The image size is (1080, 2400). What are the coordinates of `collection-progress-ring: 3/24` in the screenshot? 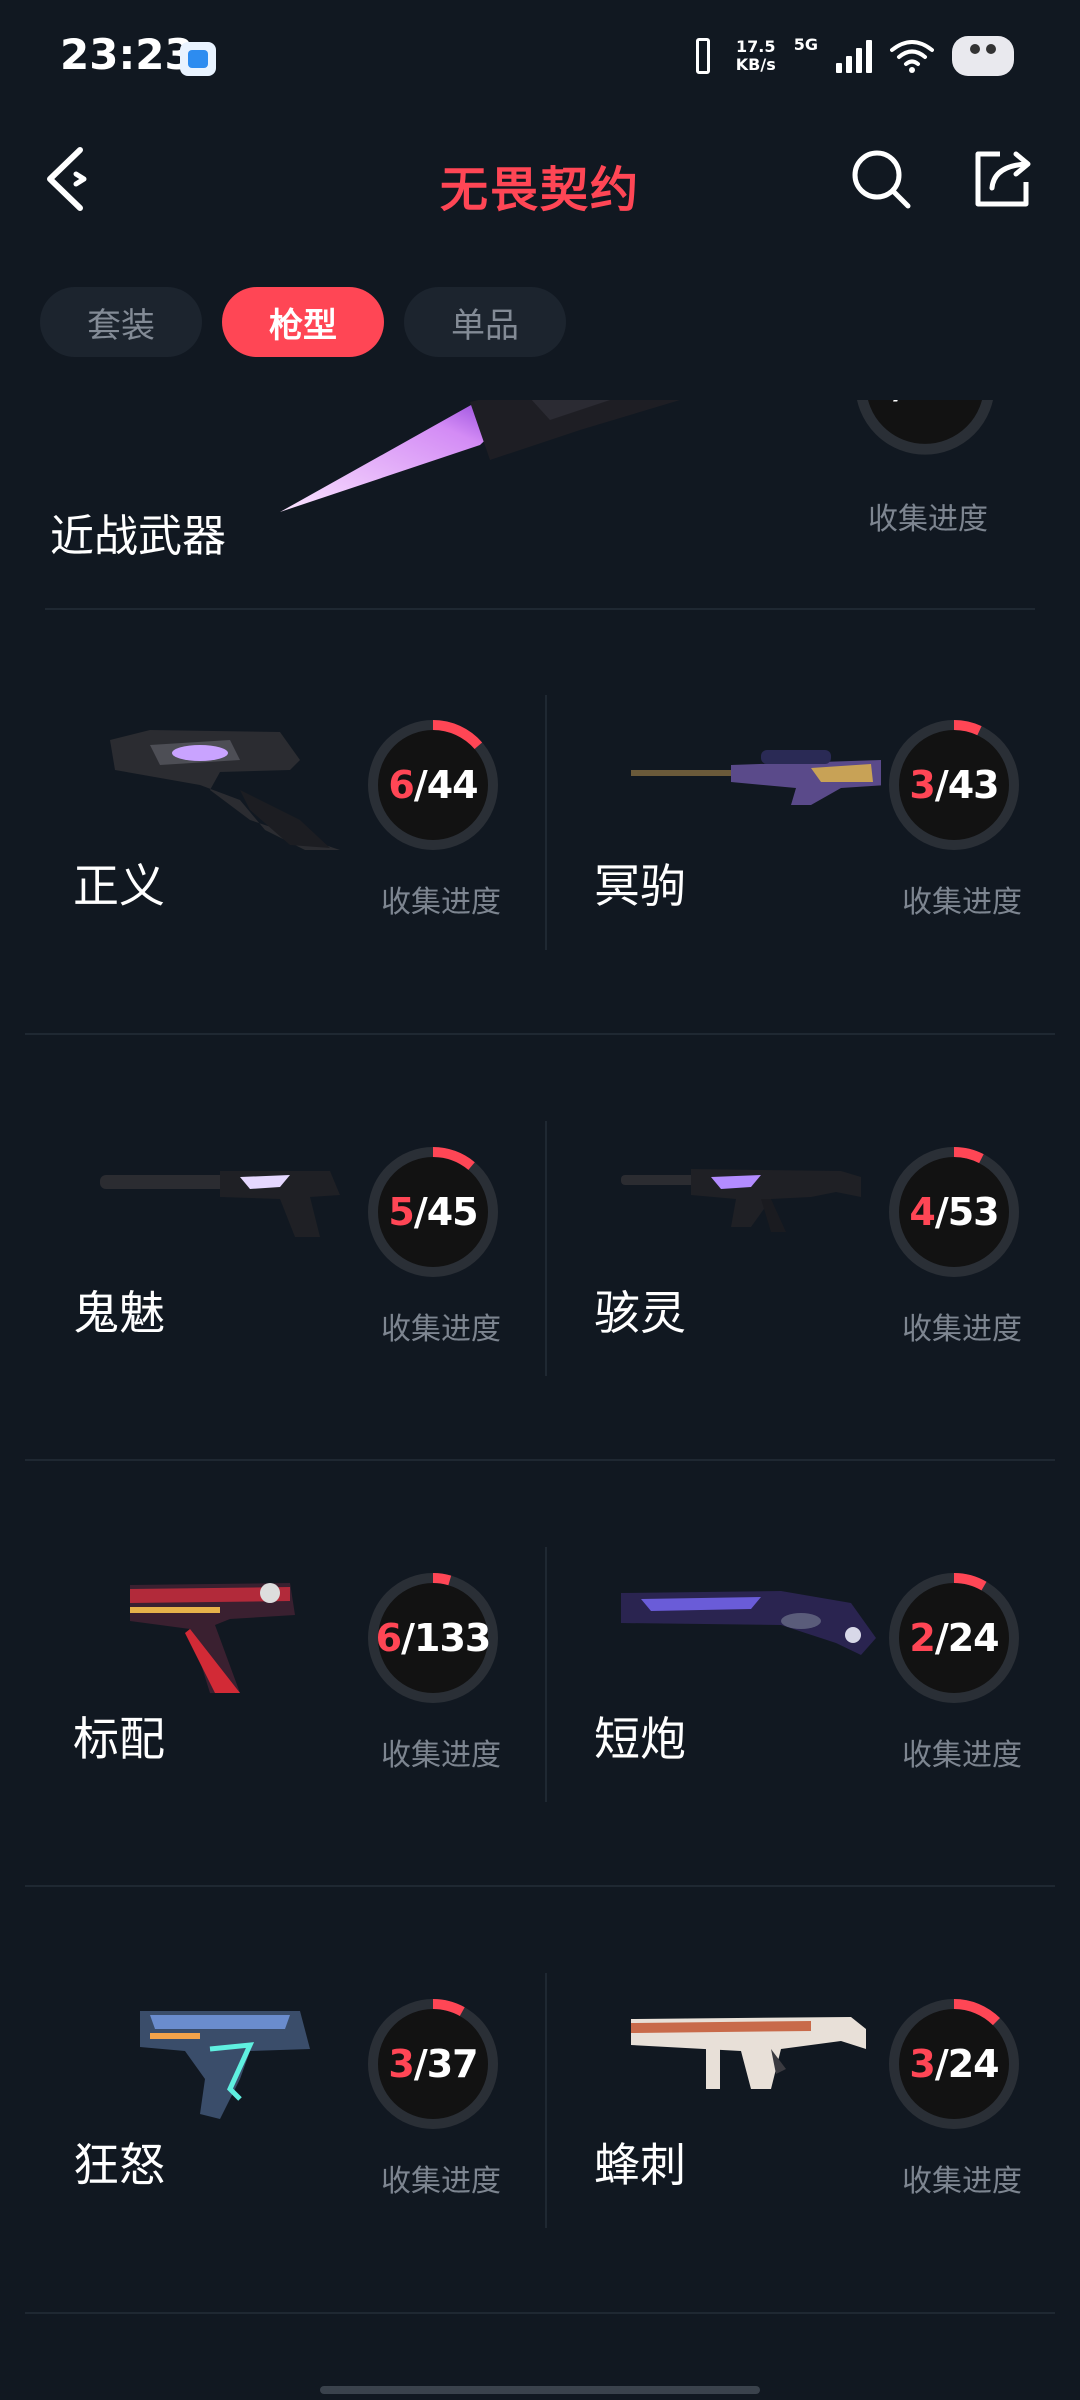 It's located at (954, 2064).